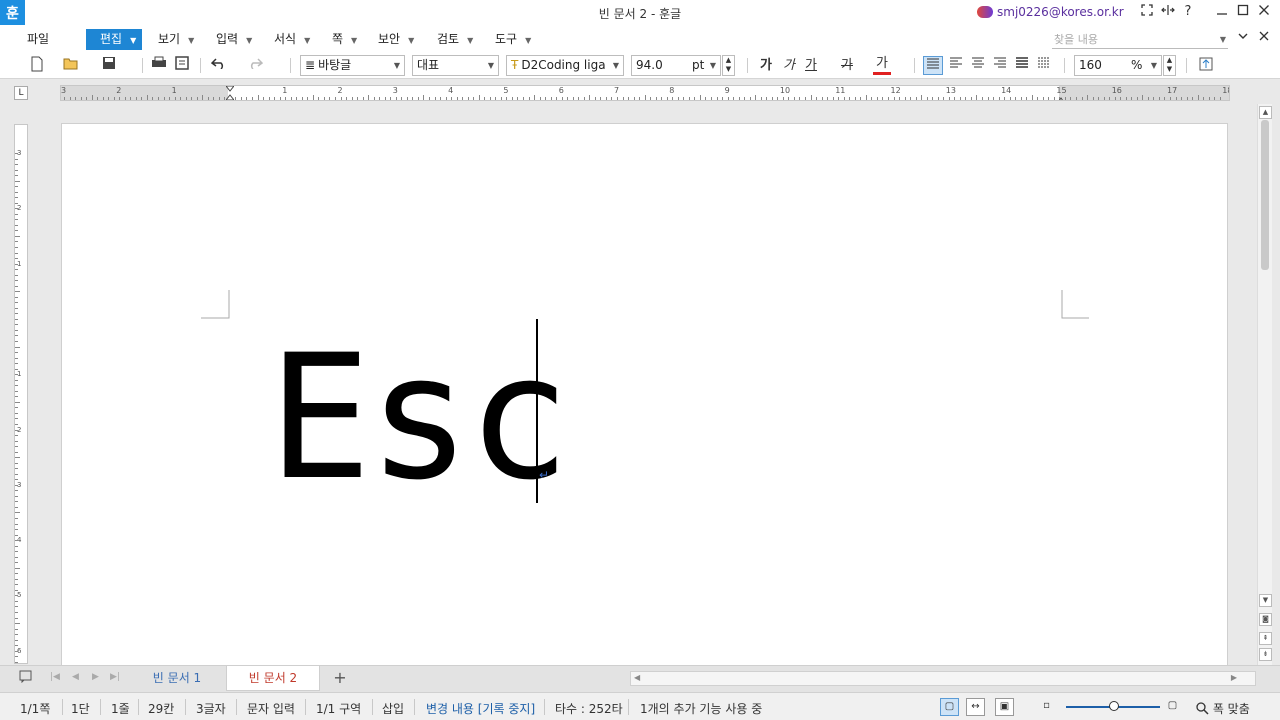 The image size is (1280, 720). I want to click on align-left-icon, so click(956, 65).